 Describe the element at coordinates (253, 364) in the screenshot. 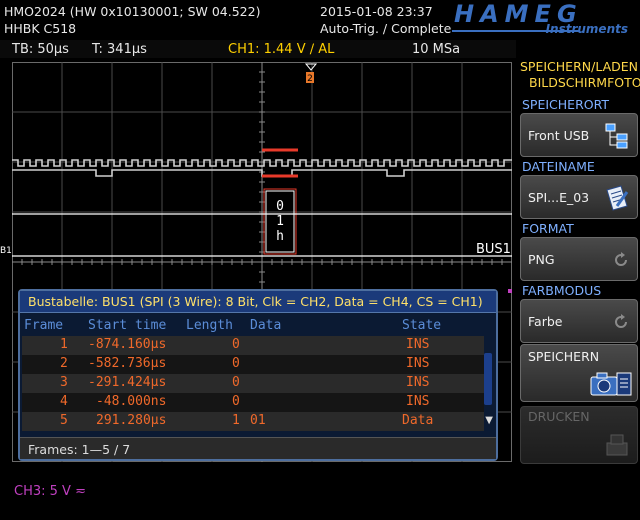

I see `table-row: 2 -582.736µs 0 INS` at that location.